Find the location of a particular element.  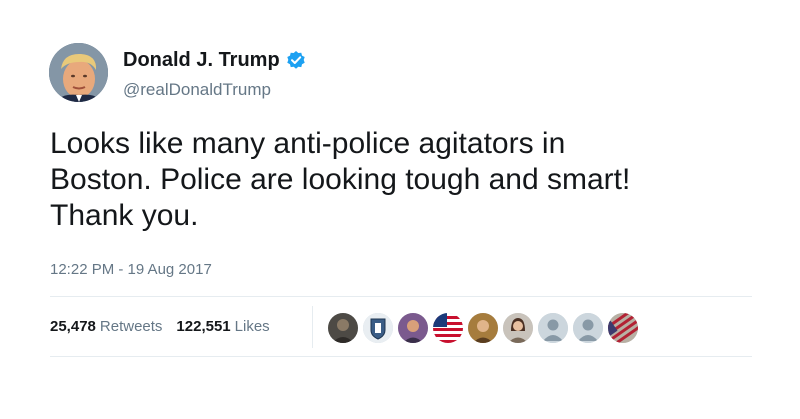

likes-label: Likes is located at coordinates (252, 326).